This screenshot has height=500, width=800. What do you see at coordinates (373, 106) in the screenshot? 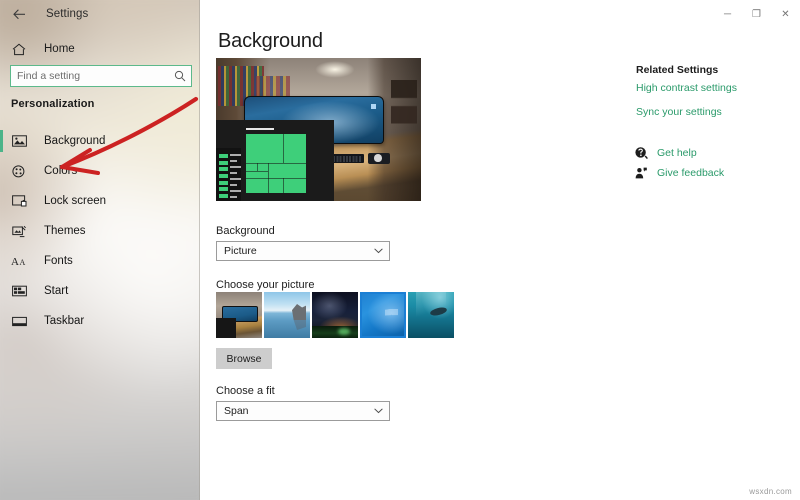
I see `preview-monitor-logo` at bounding box center [373, 106].